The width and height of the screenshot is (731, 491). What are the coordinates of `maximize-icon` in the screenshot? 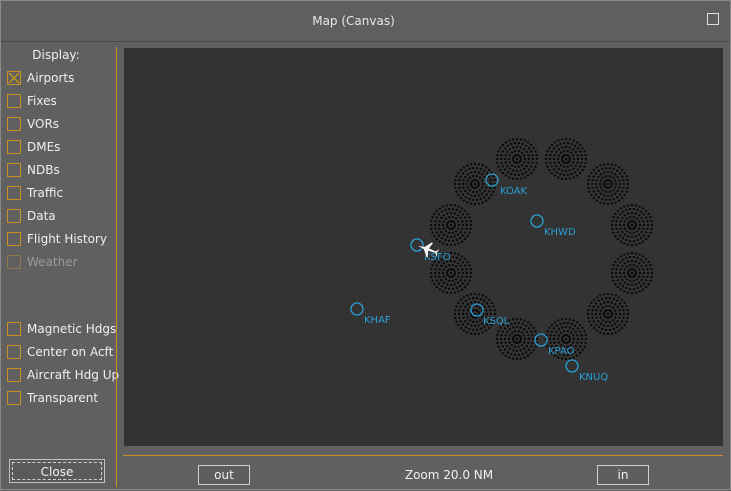 It's located at (713, 19).